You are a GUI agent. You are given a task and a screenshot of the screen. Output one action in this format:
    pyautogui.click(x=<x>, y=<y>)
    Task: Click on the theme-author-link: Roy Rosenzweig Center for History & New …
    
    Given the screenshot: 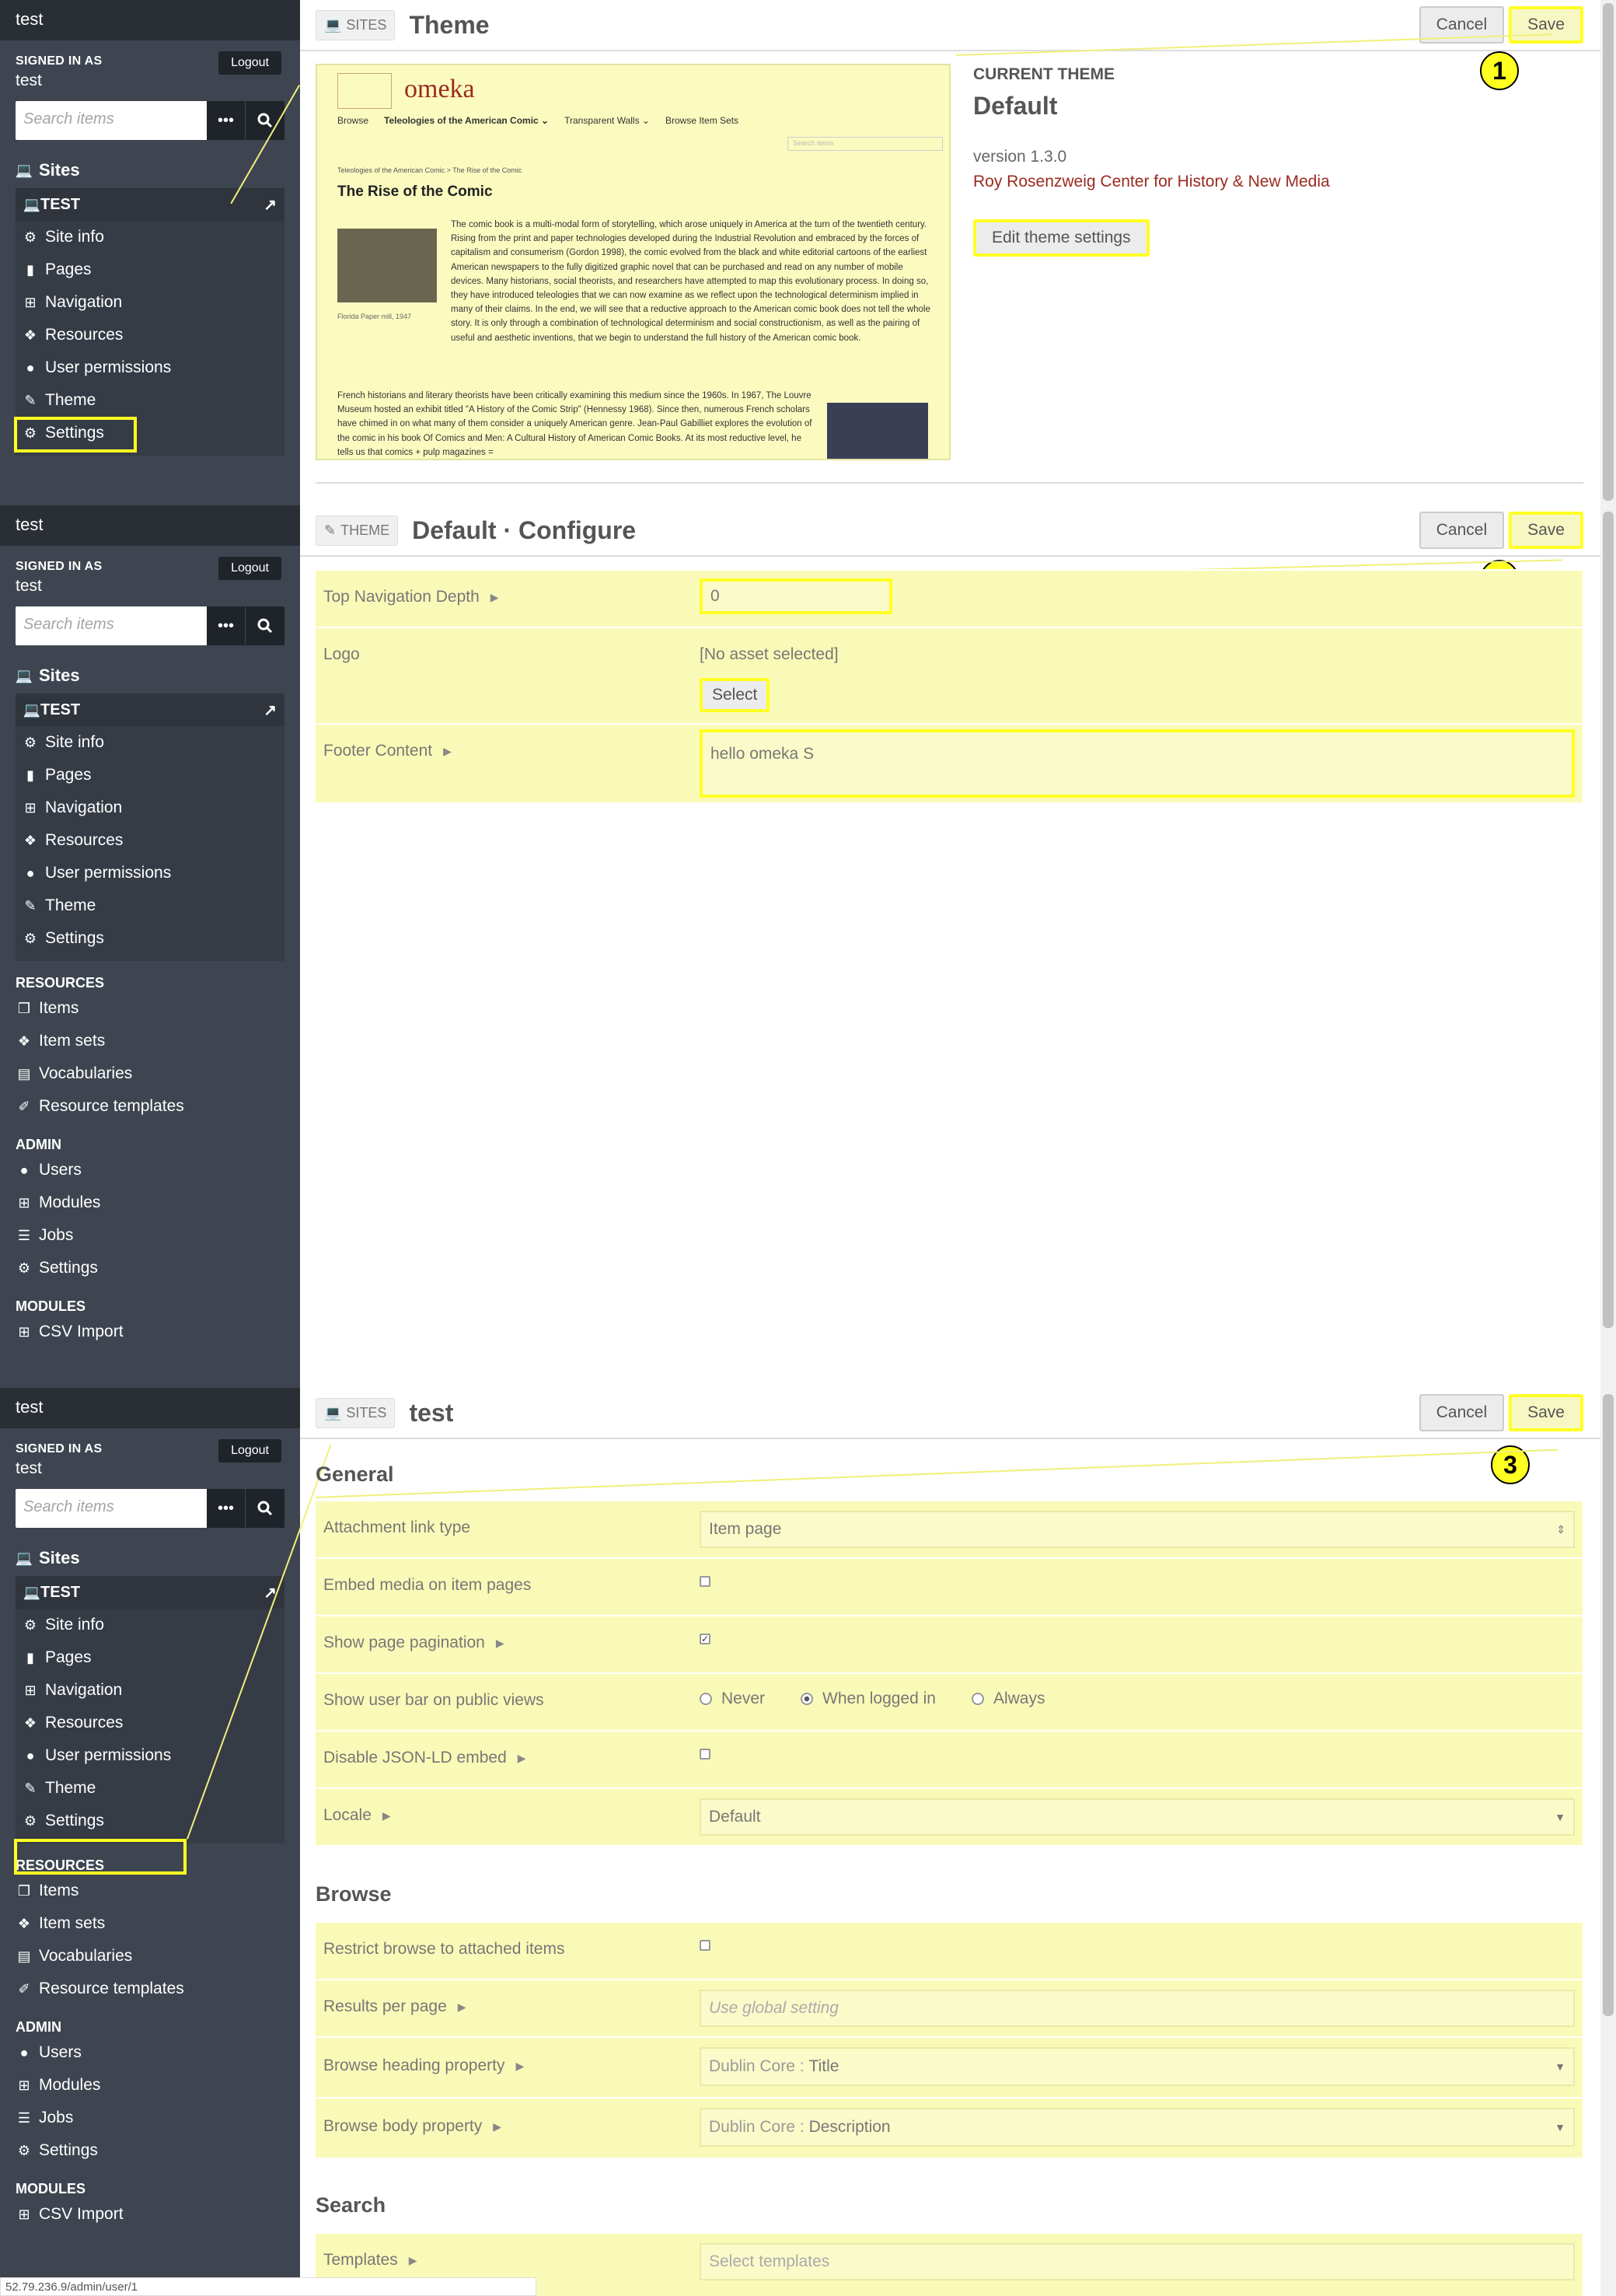 What is the action you would take?
    pyautogui.click(x=1151, y=182)
    